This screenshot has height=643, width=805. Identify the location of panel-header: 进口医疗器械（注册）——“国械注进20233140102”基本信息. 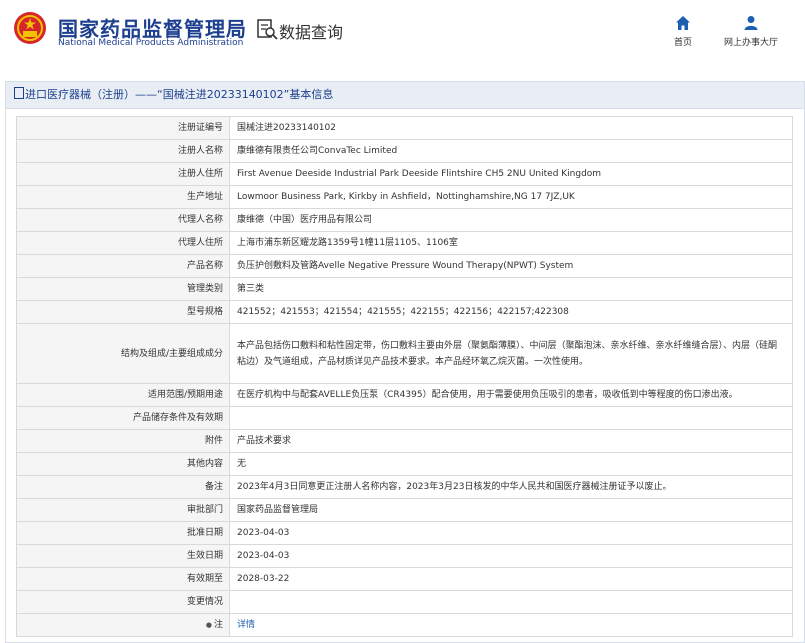
(405, 95).